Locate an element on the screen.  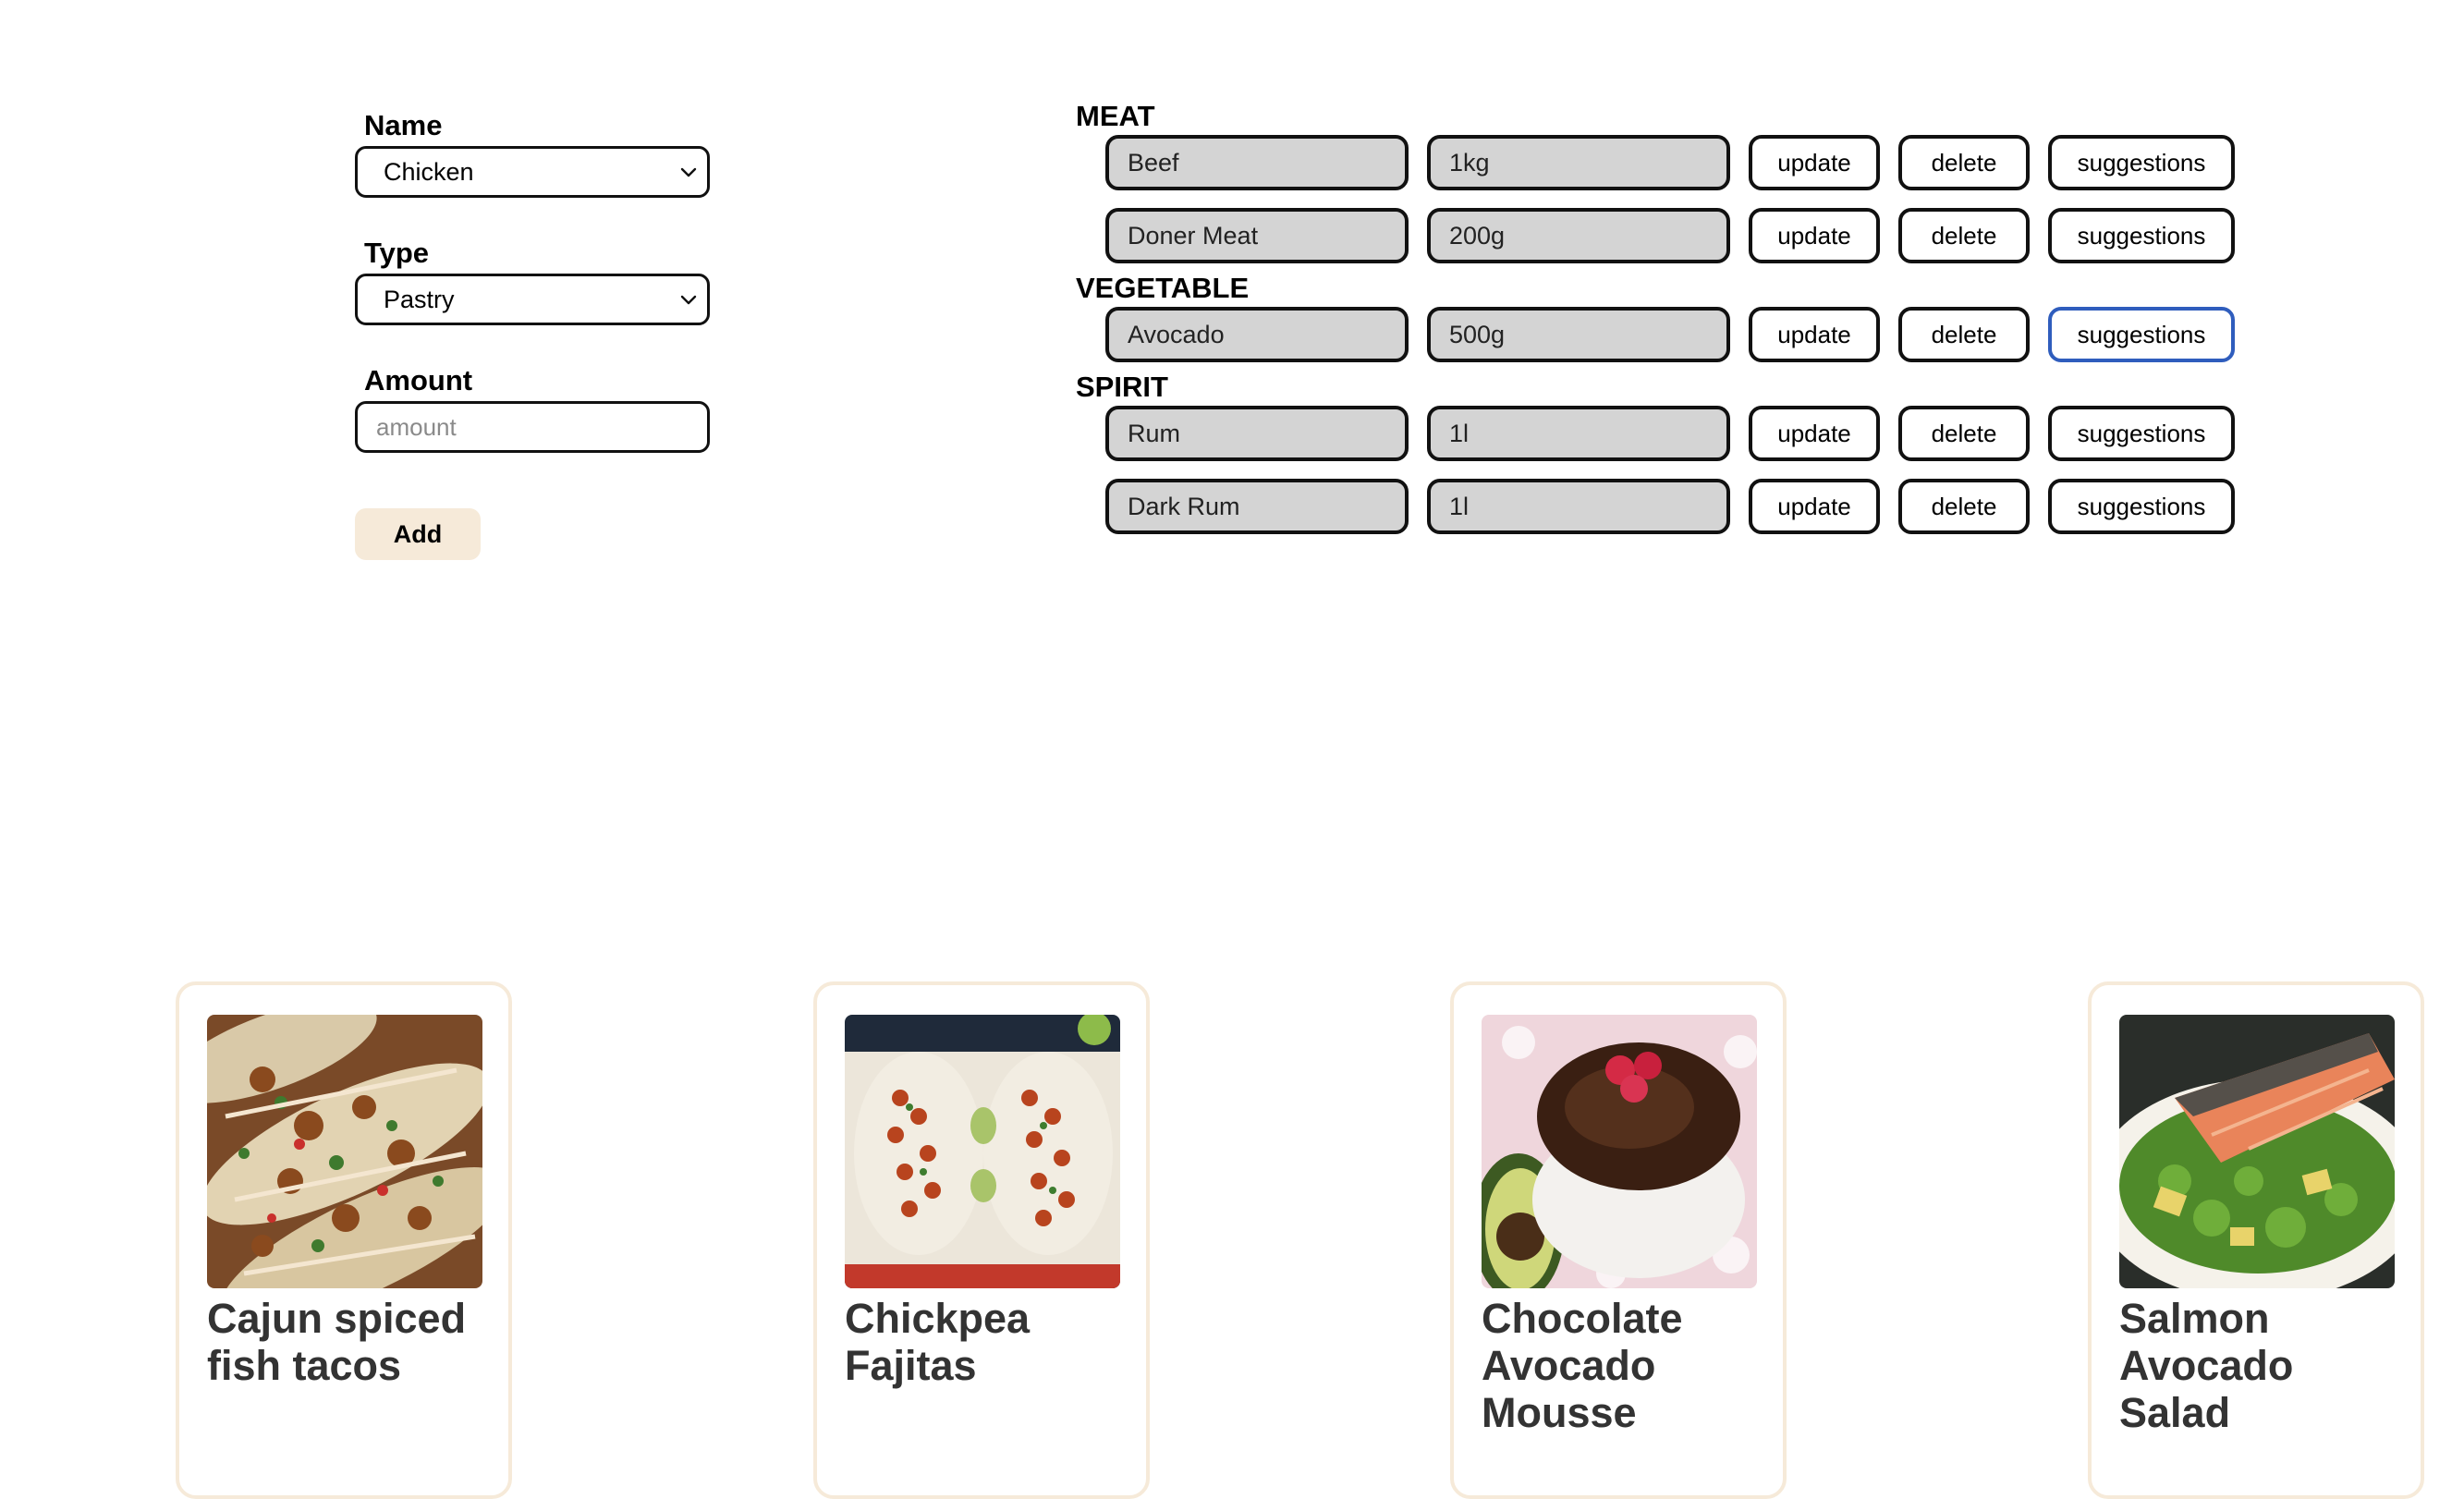
ingredient-form: Name Chicken Type Pastry Amount Add is located at coordinates (540, 334).